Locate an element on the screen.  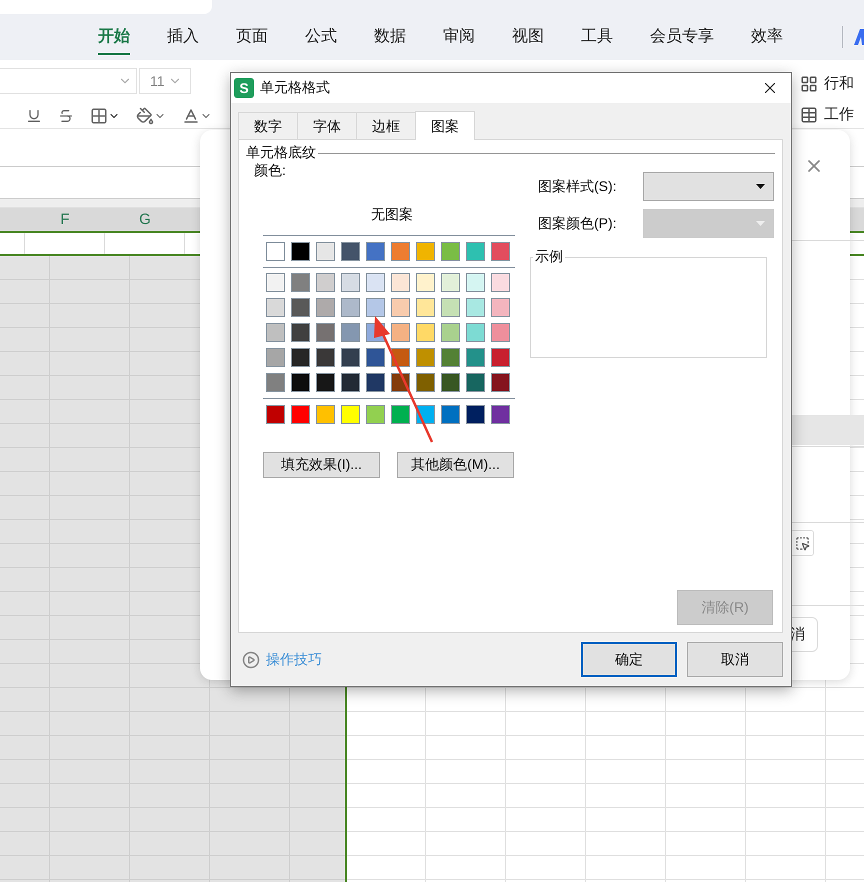
no-pattern-option: 无图案 is located at coordinates (392, 215).